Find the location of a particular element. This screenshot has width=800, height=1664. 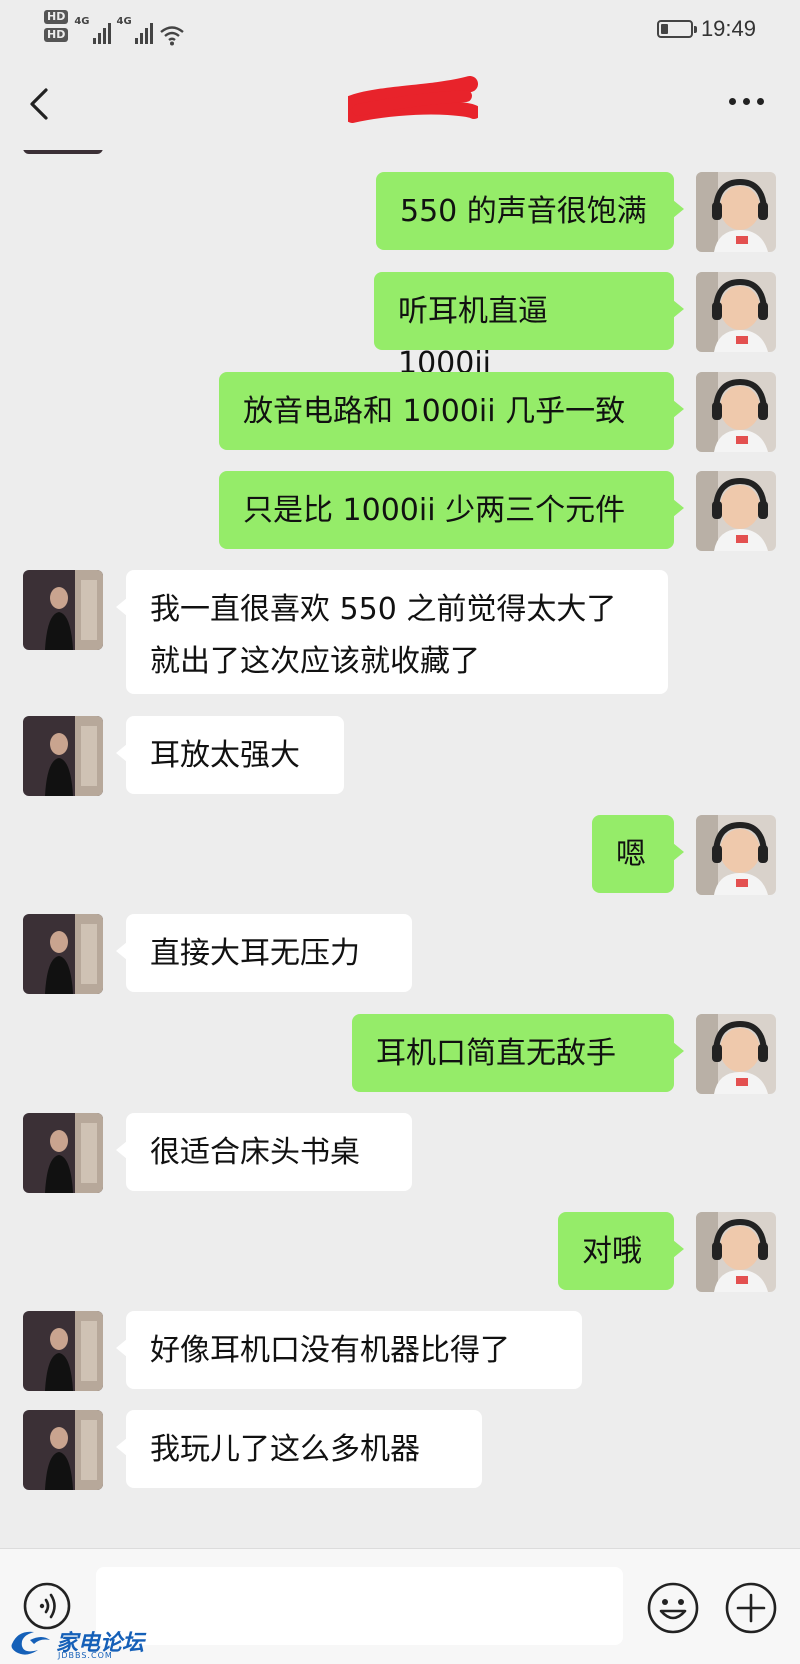

chat-header is located at coordinates (400, 105).